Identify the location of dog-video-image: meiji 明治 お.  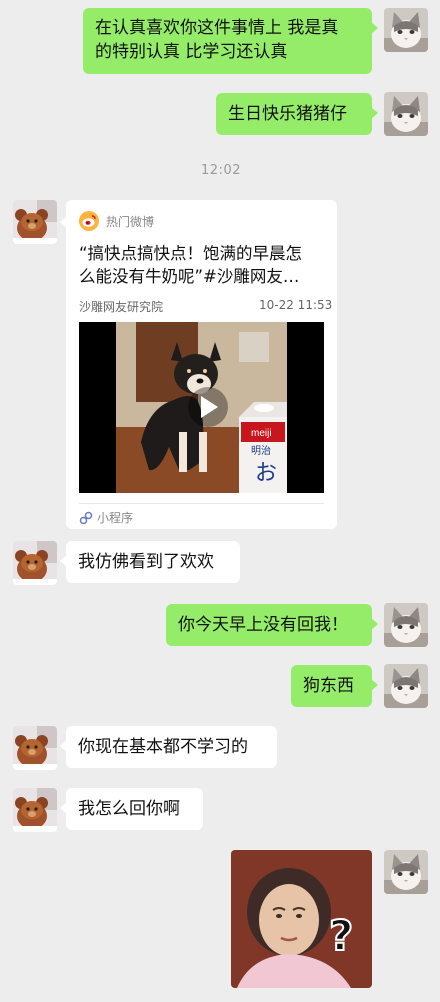
(201, 407).